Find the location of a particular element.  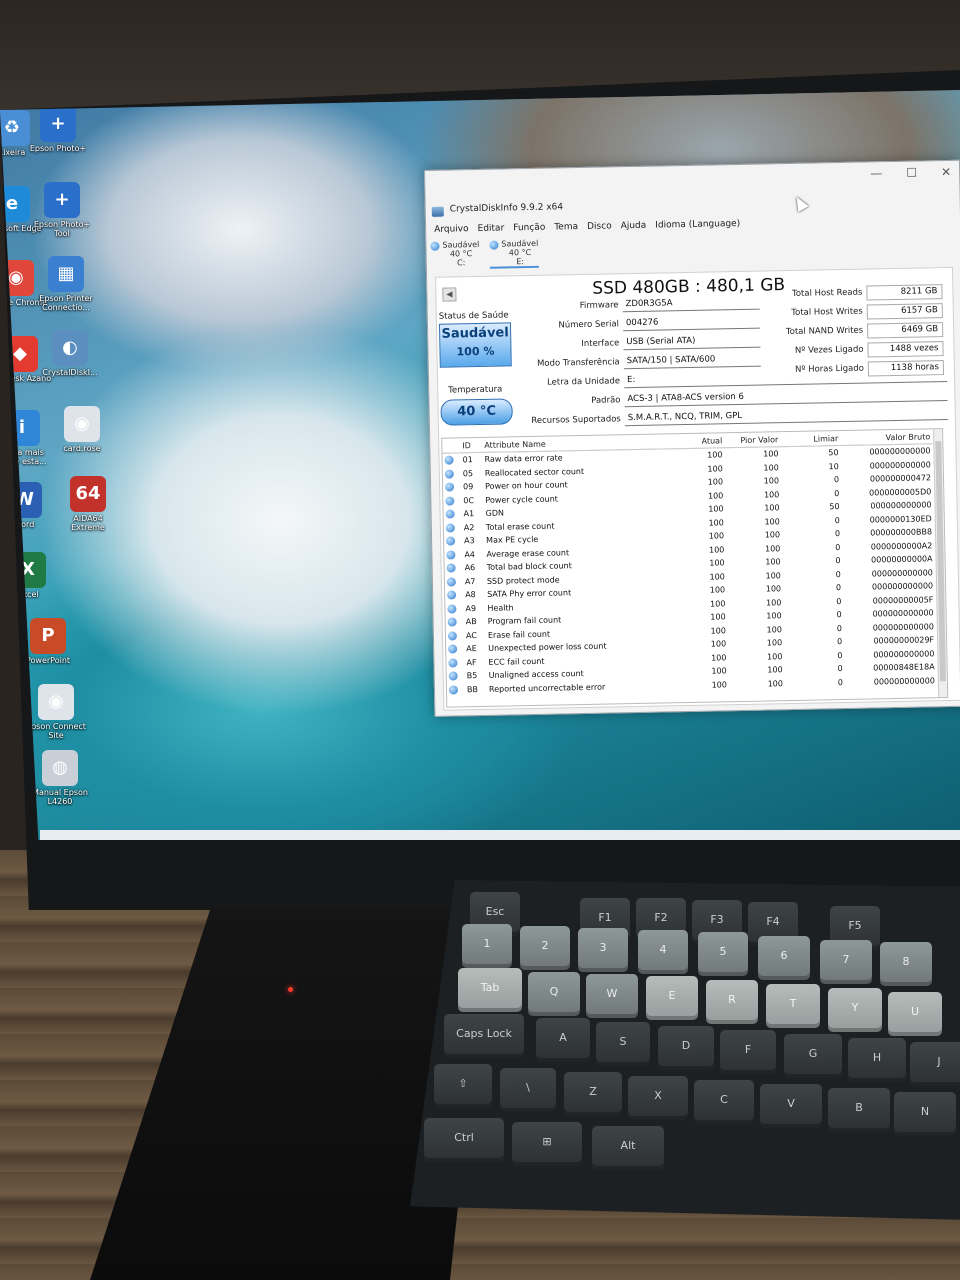

scrollbar-thumb is located at coordinates (940, 561).